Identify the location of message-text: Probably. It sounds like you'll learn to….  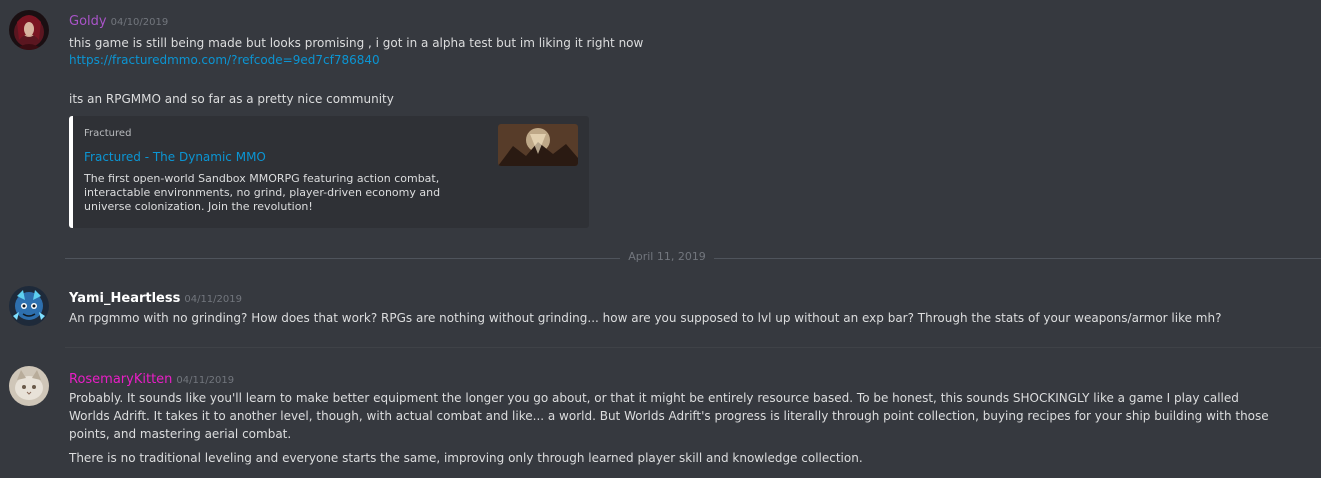
(654, 398).